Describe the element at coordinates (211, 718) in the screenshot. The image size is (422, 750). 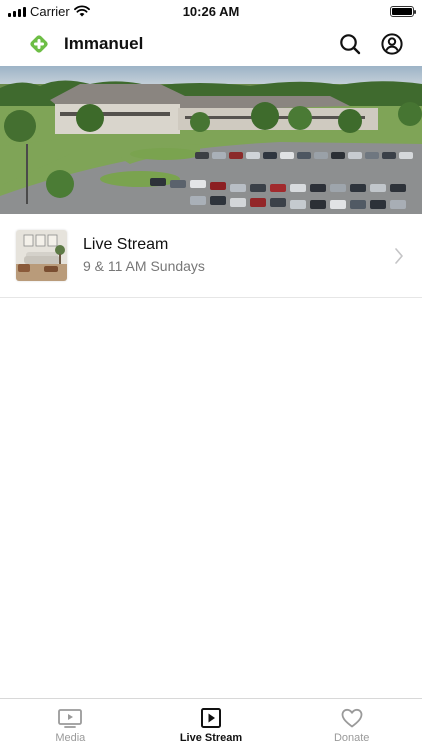
I see `live-stream-icon` at that location.